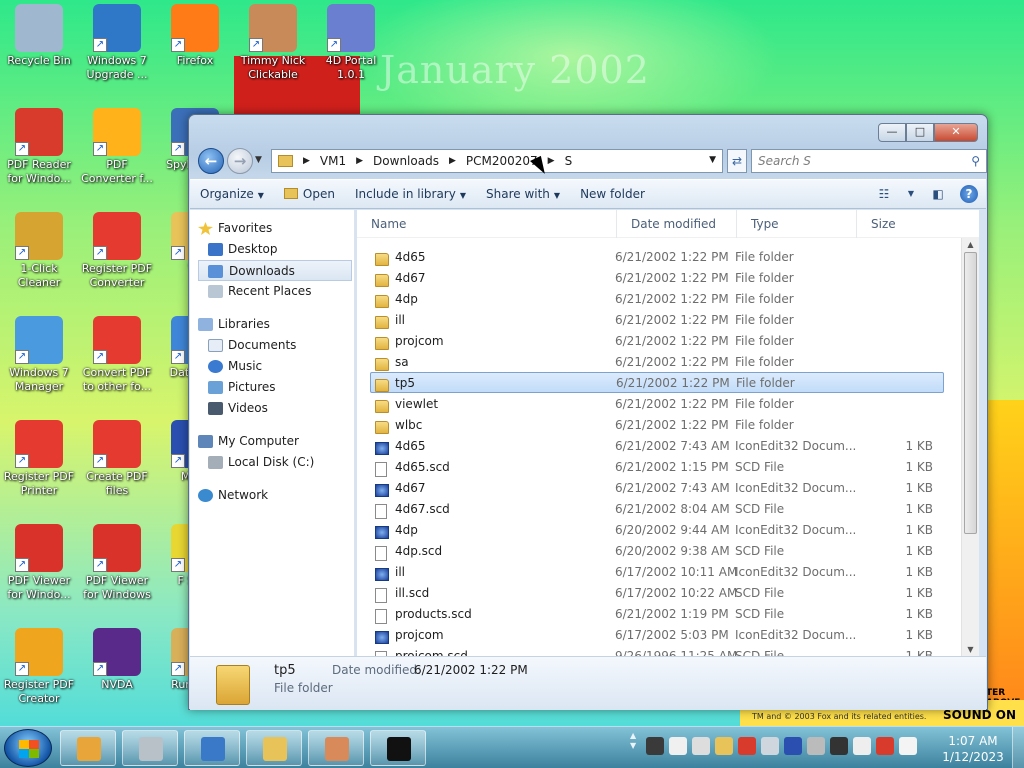  Describe the element at coordinates (657, 382) in the screenshot. I see `file-row: tp5 6/21/2002 1:22 PM File folder` at that location.